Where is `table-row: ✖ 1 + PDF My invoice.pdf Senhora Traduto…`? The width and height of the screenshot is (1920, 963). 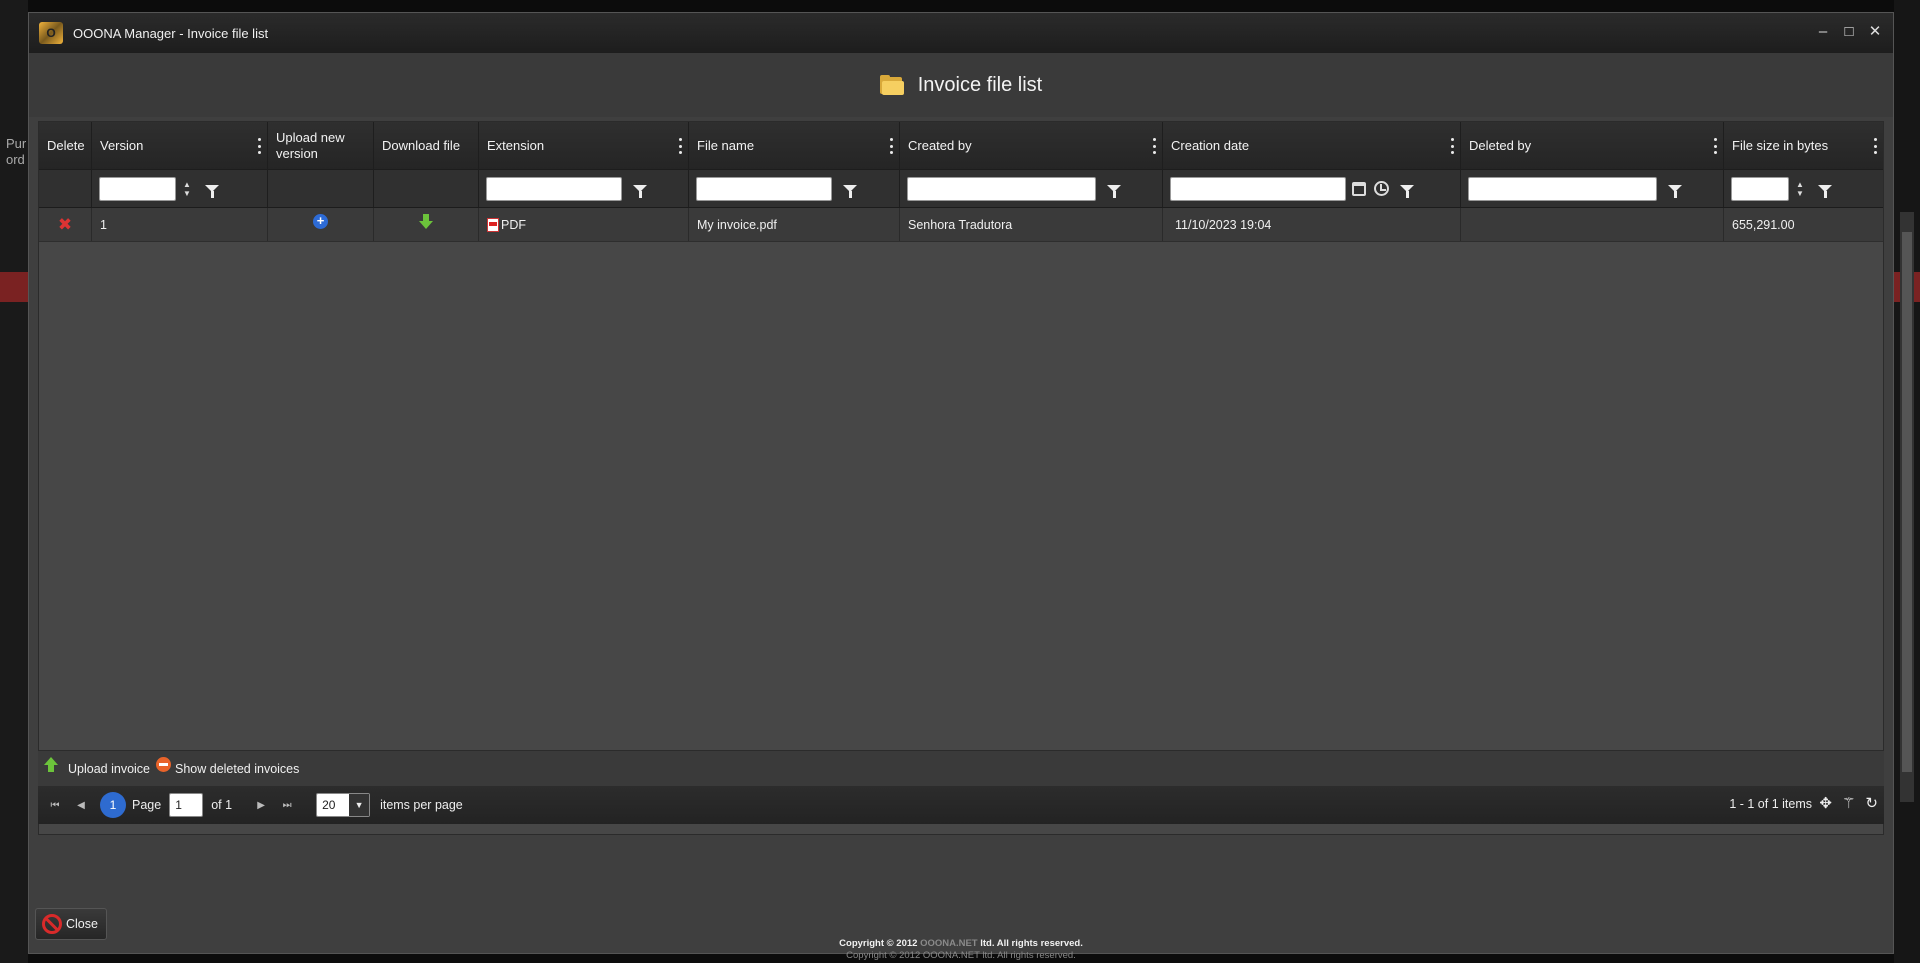
table-row: ✖ 1 + PDF My invoice.pdf Senhora Traduto… is located at coordinates (961, 225).